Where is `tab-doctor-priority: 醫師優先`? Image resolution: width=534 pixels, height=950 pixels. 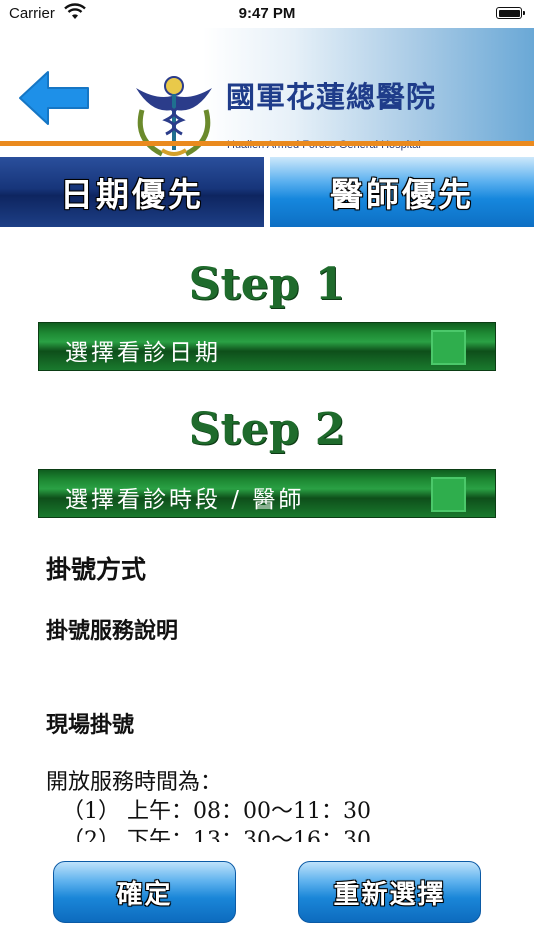 tab-doctor-priority: 醫師優先 is located at coordinates (402, 192).